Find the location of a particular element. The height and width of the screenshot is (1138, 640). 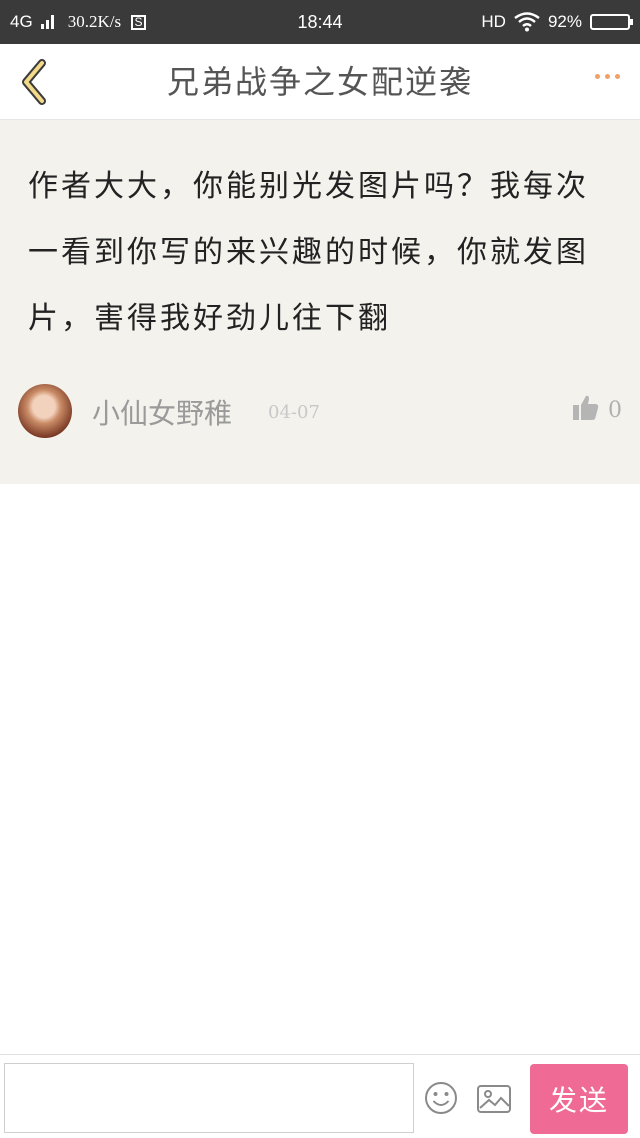

chevron-left-icon is located at coordinates (34, 82).